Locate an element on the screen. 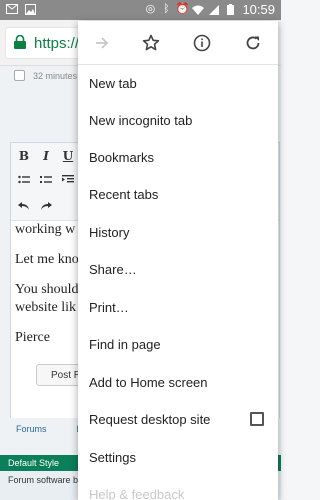 Image resolution: width=320 pixels, height=500 pixels. bullet-list-icon is located at coordinates (24, 180).